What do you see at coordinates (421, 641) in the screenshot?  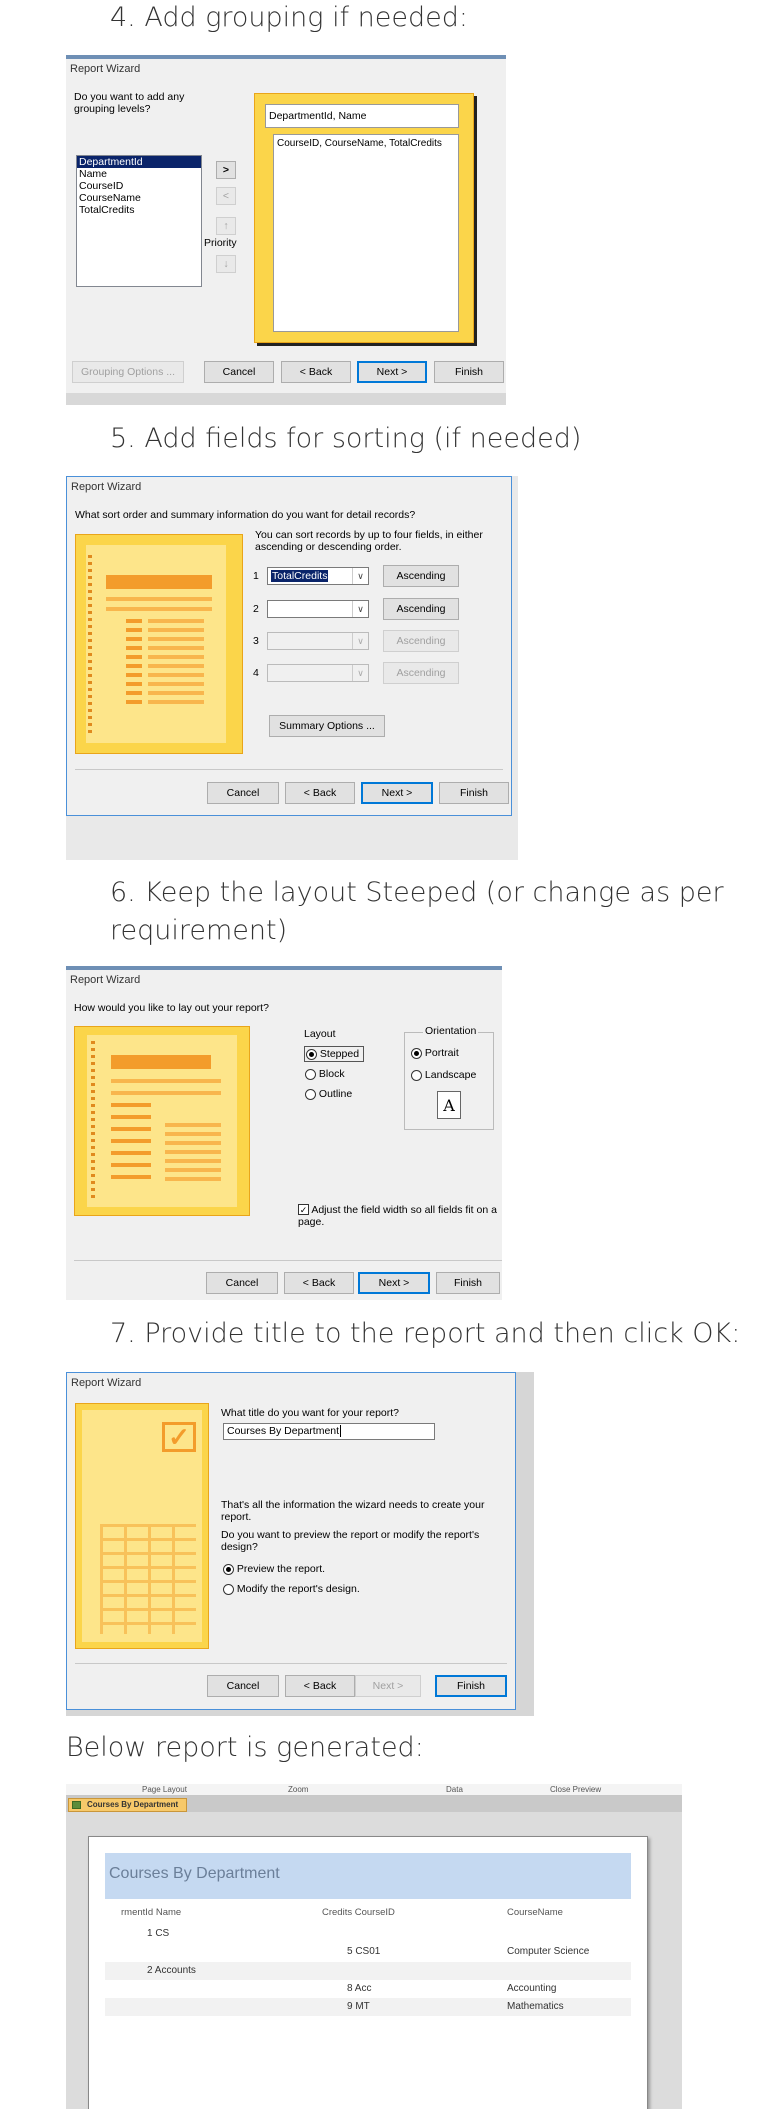 I see `ascending-button-3: Ascending` at bounding box center [421, 641].